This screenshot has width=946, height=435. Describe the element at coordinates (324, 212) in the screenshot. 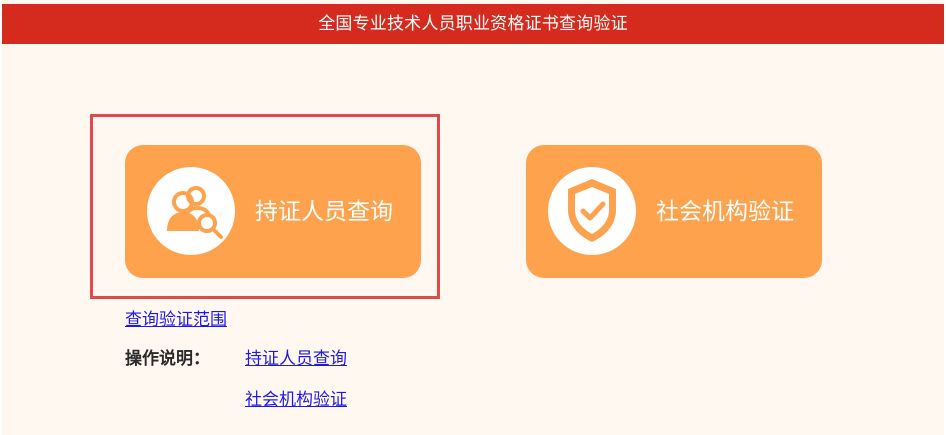

I see `card-label: 持证人员查询` at that location.